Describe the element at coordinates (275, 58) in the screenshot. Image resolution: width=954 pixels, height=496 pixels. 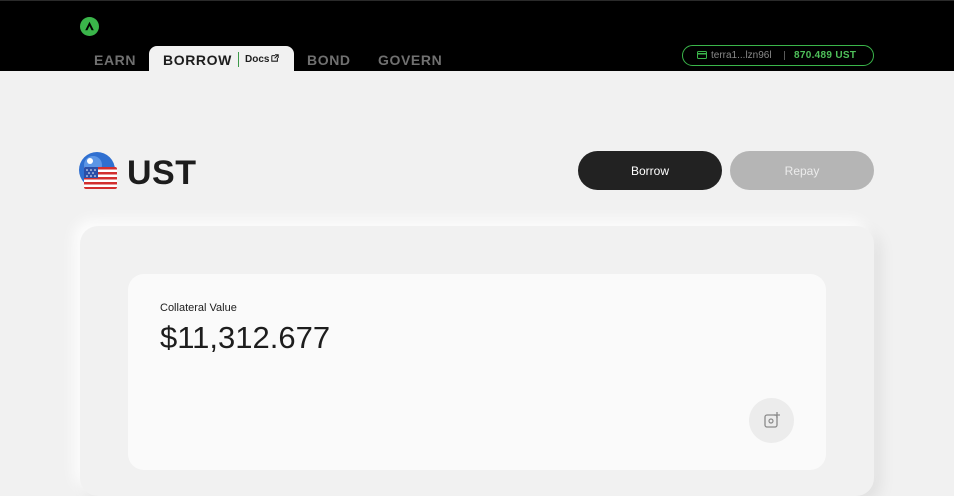
I see `external-link-icon` at that location.